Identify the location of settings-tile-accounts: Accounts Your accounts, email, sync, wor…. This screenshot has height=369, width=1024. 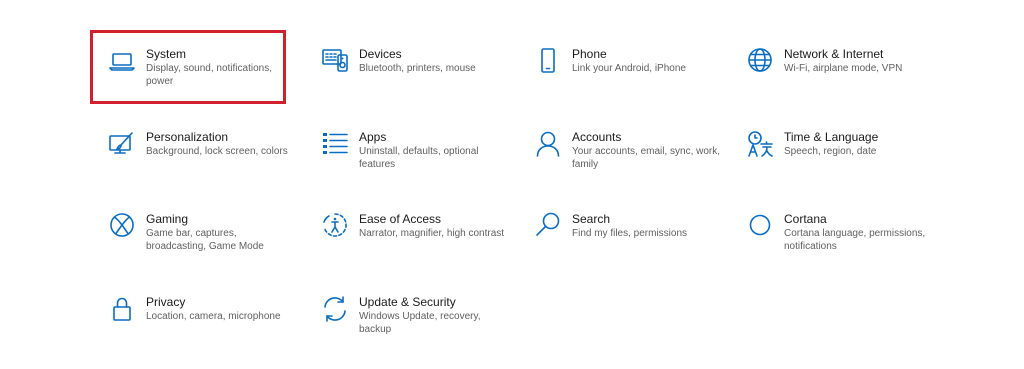
(620, 163).